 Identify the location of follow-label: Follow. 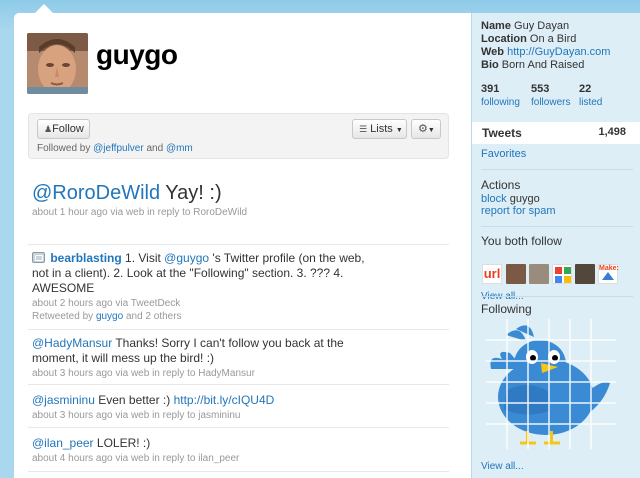
(68, 129).